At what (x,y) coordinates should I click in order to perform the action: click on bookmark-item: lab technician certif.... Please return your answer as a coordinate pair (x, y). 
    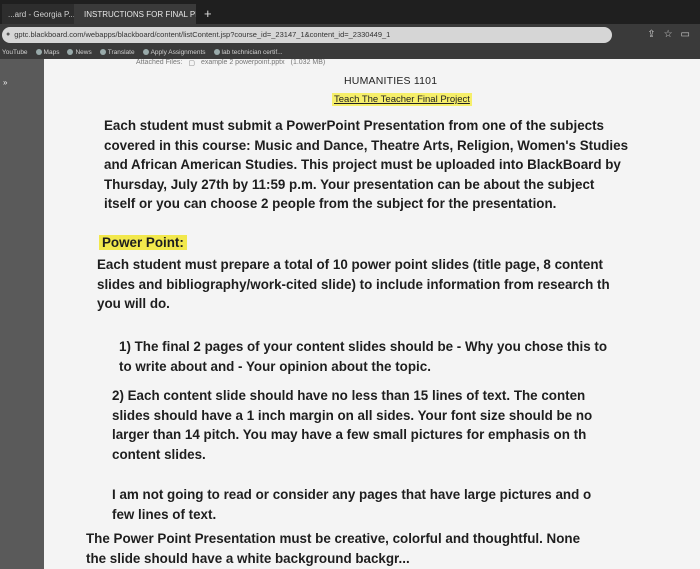
    Looking at the image, I should click on (248, 52).